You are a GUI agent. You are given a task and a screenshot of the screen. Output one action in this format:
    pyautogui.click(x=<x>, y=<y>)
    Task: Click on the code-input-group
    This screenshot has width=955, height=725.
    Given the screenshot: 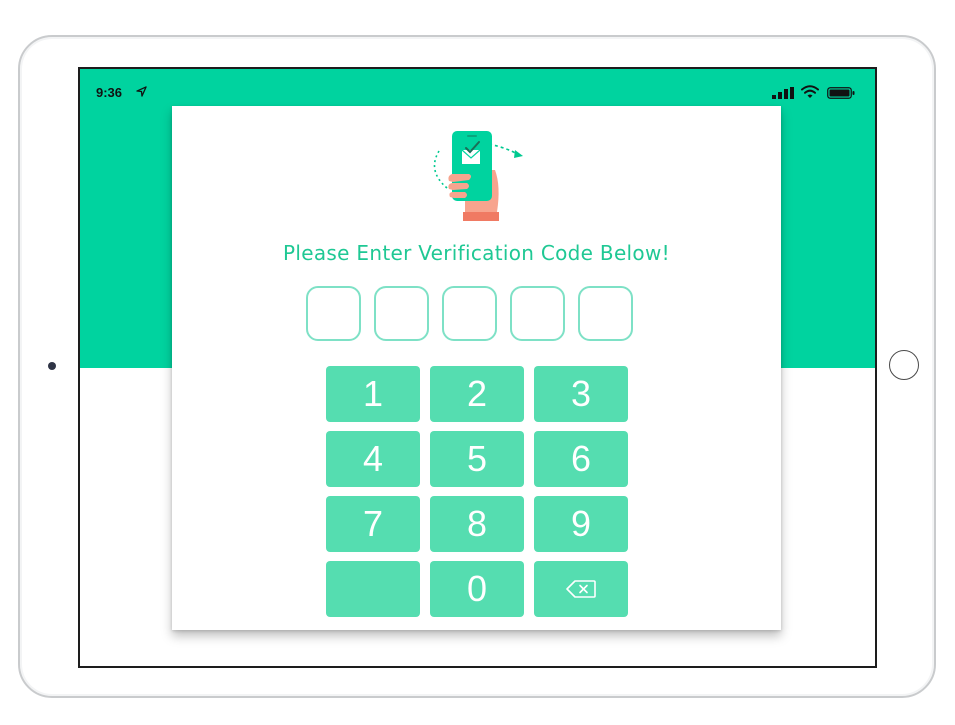 What is the action you would take?
    pyautogui.click(x=469, y=315)
    